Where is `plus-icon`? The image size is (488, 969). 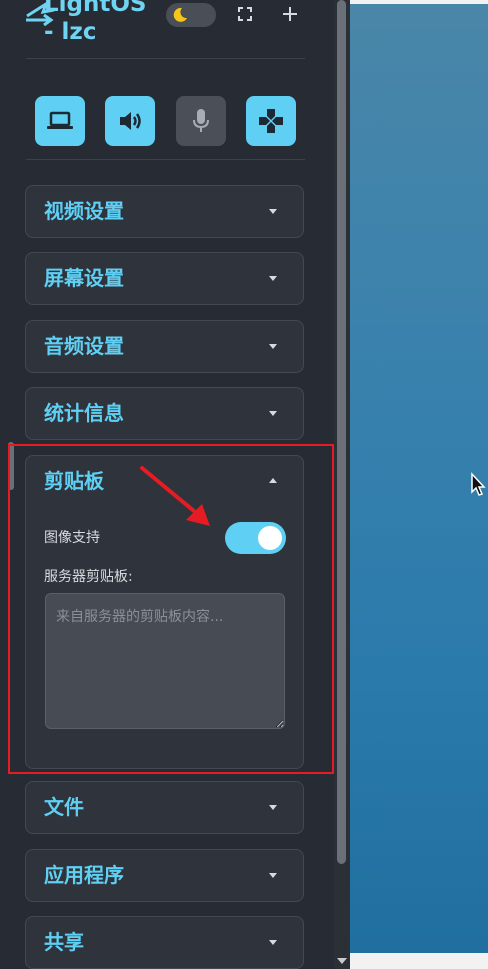 plus-icon is located at coordinates (290, 14).